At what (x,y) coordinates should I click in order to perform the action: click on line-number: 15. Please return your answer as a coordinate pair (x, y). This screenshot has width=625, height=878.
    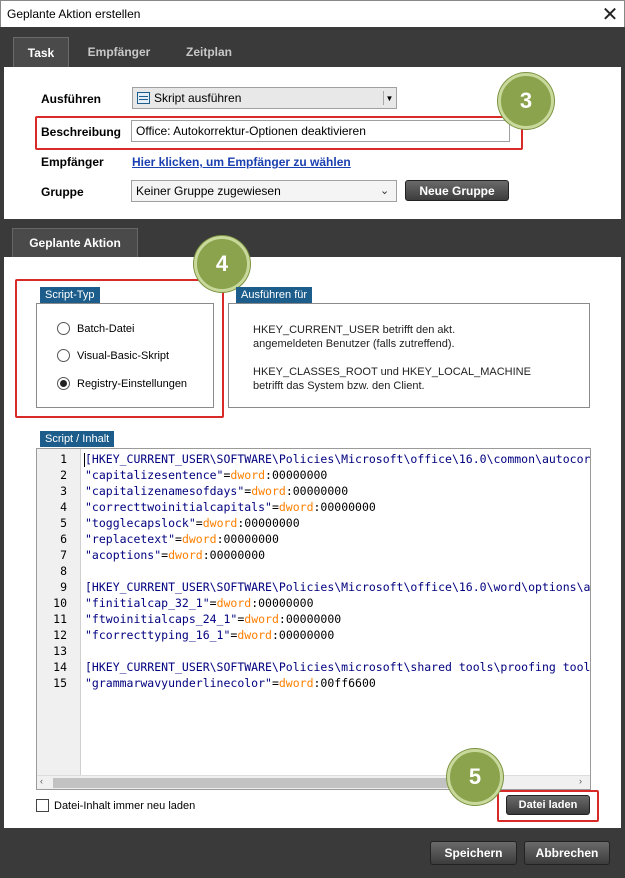
    Looking at the image, I should click on (60, 683).